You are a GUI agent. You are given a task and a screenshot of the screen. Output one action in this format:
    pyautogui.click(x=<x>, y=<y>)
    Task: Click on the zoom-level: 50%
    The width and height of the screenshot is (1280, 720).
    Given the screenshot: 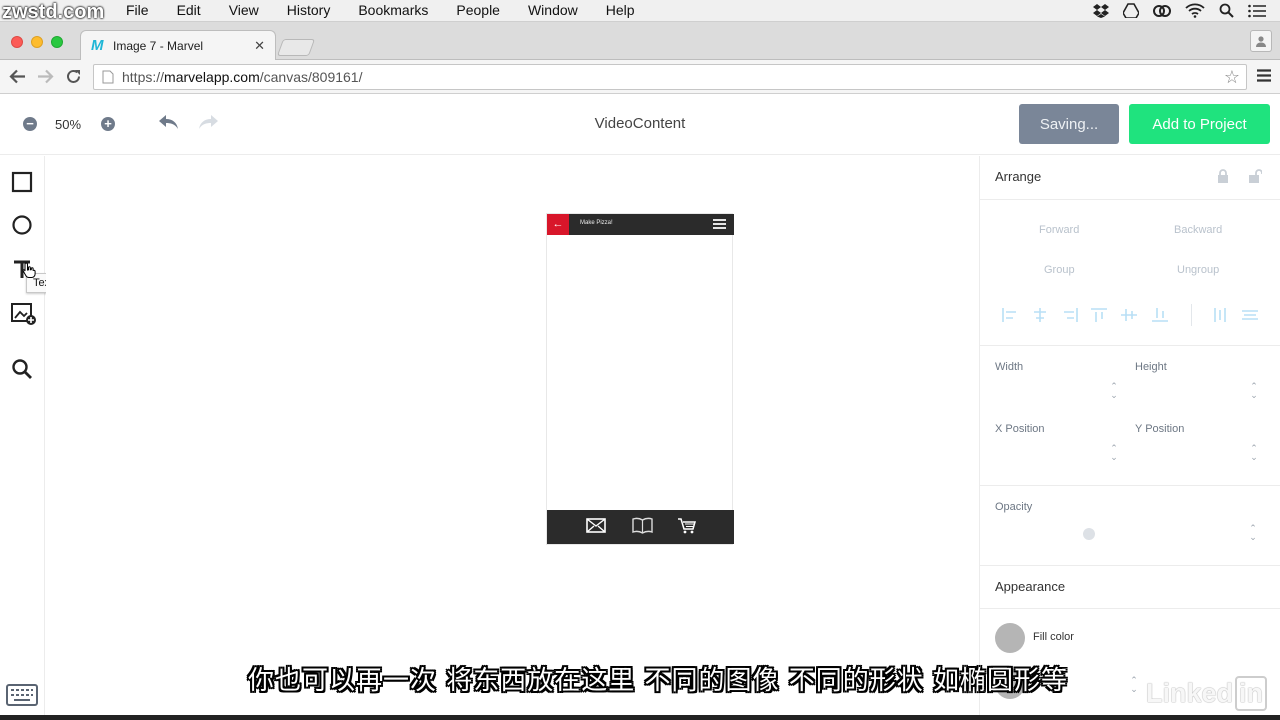 What is the action you would take?
    pyautogui.click(x=68, y=124)
    